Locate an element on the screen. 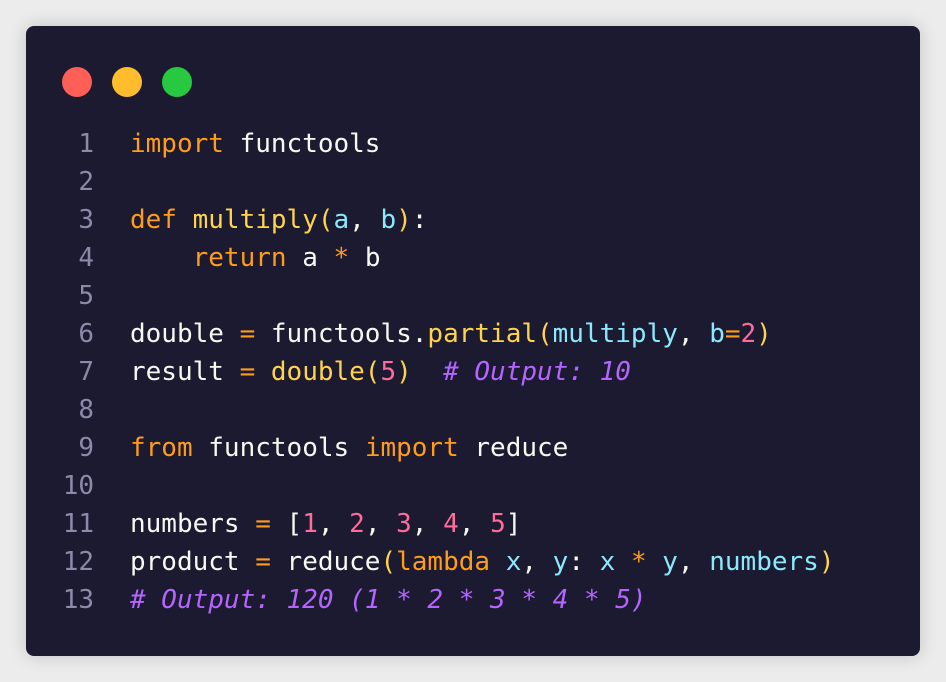 The height and width of the screenshot is (682, 946). code-text: def multiply(a, b): is located at coordinates (278, 220).